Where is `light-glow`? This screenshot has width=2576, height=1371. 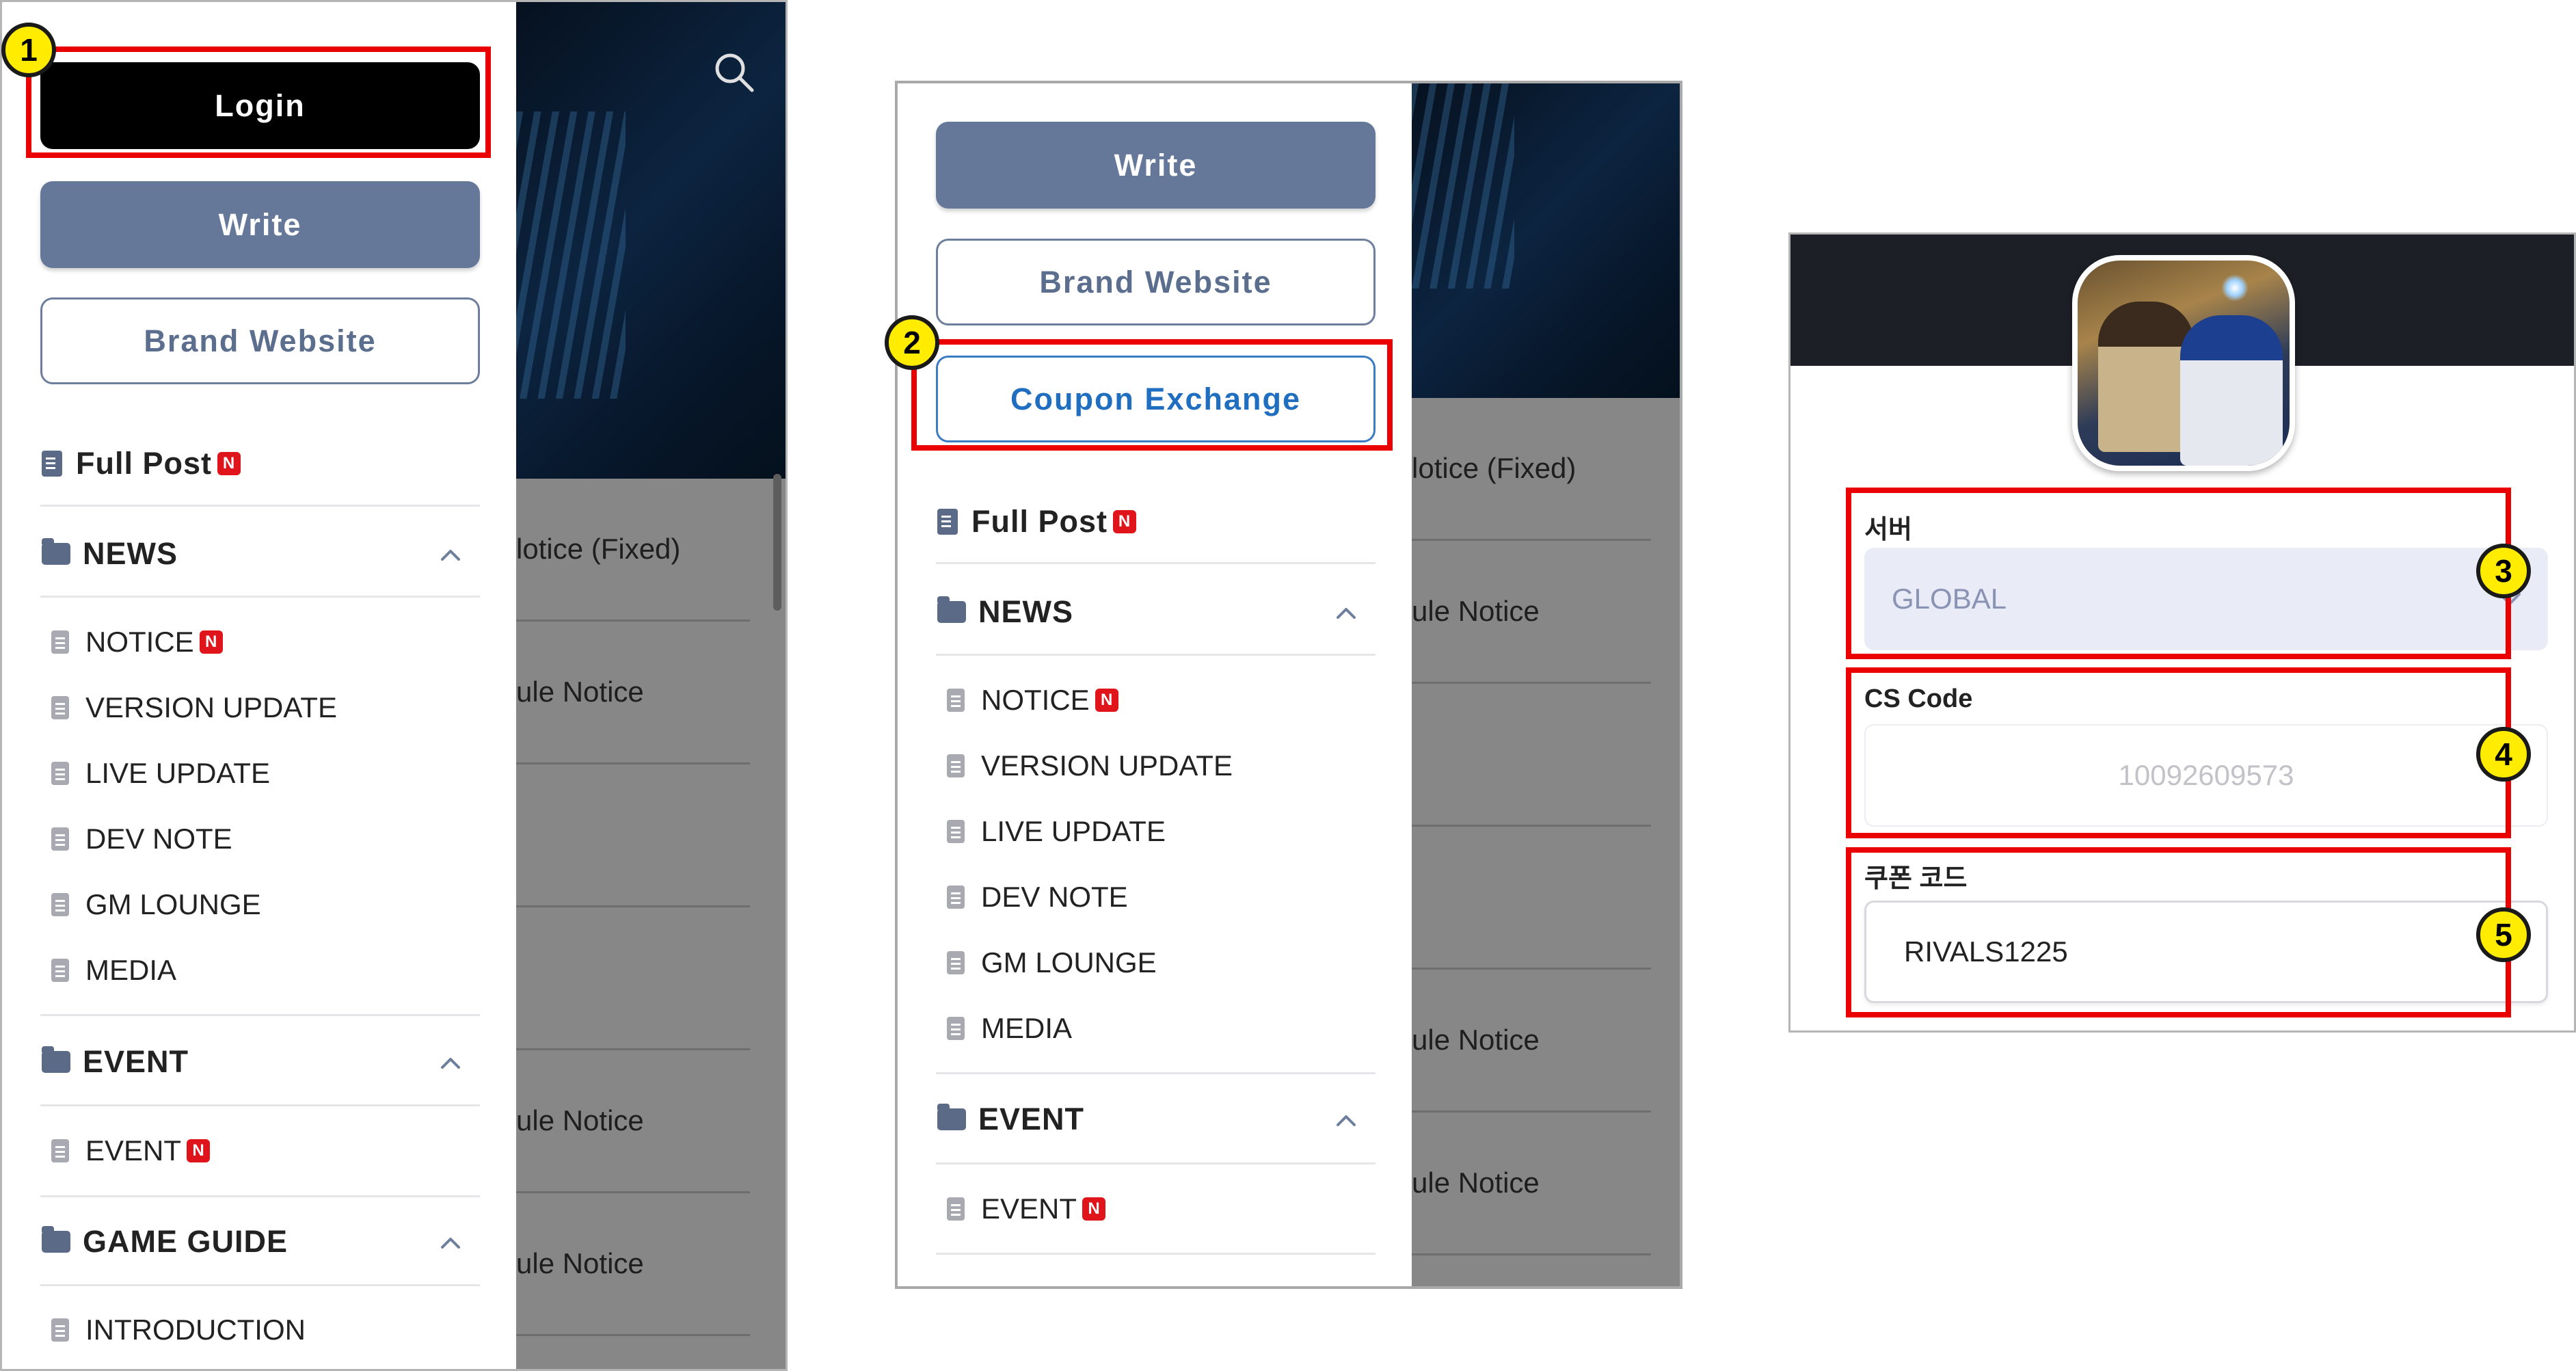
light-glow is located at coordinates (2235, 288).